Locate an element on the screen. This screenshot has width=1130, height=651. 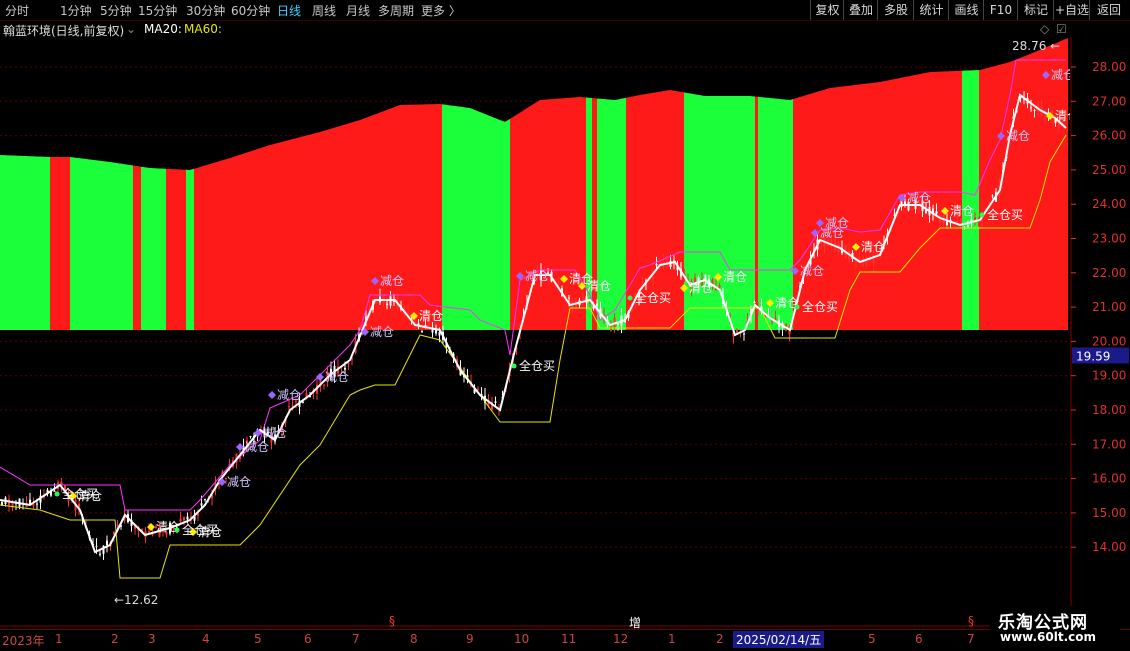
toolbar-button-8: 返回 is located at coordinates (1108, 10).